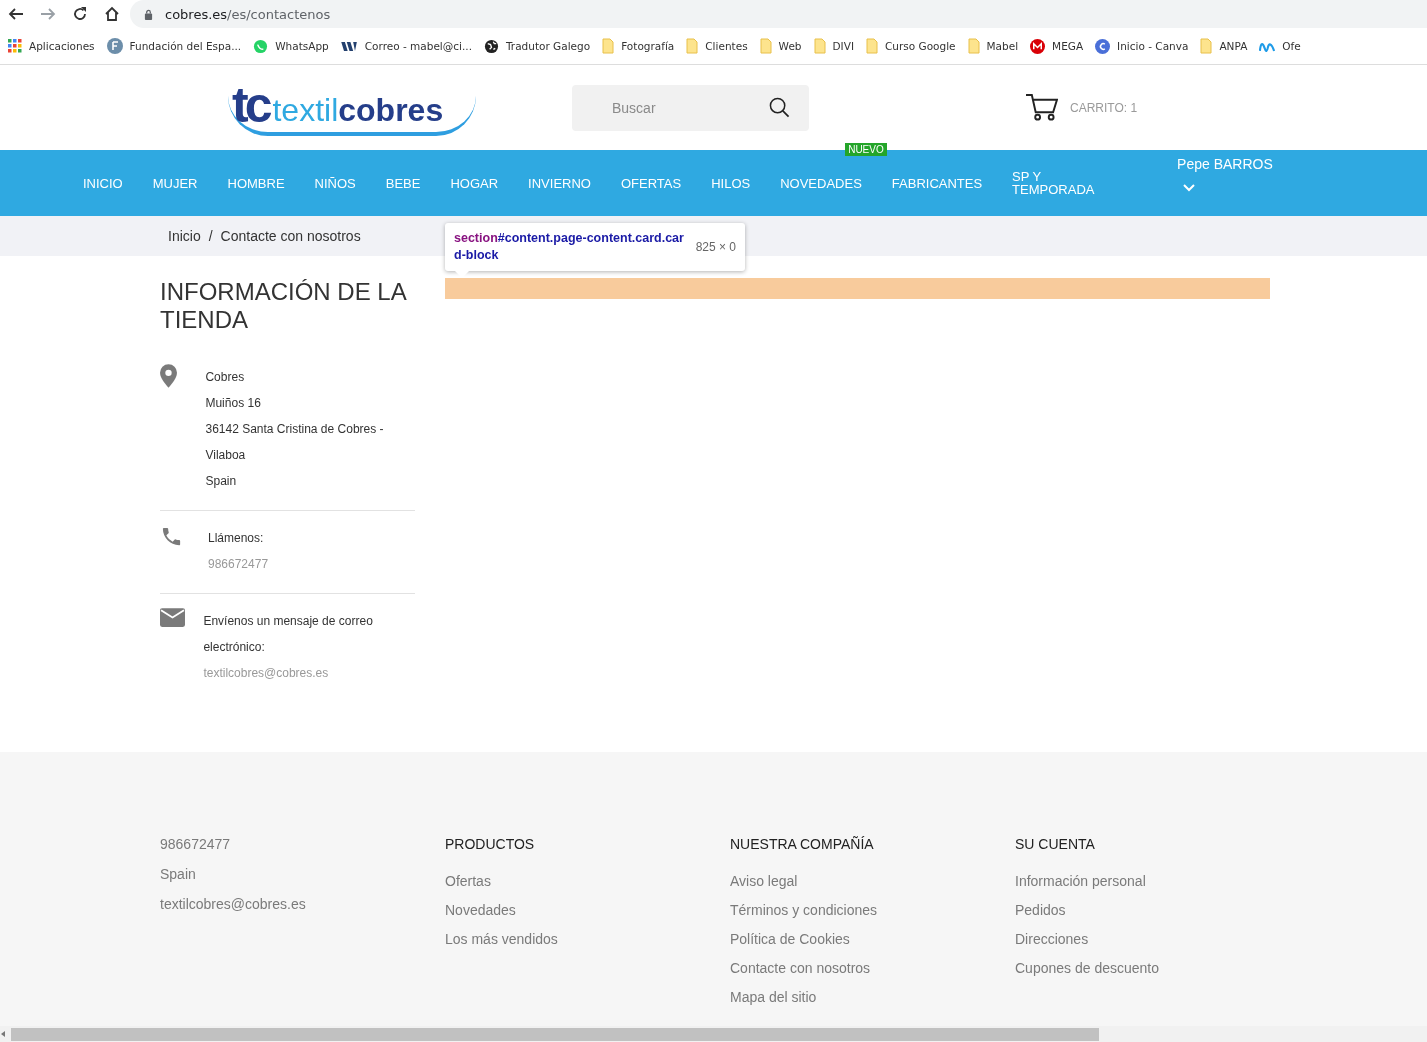  Describe the element at coordinates (1280, 46) in the screenshot. I see `bookmark: Ofe` at that location.